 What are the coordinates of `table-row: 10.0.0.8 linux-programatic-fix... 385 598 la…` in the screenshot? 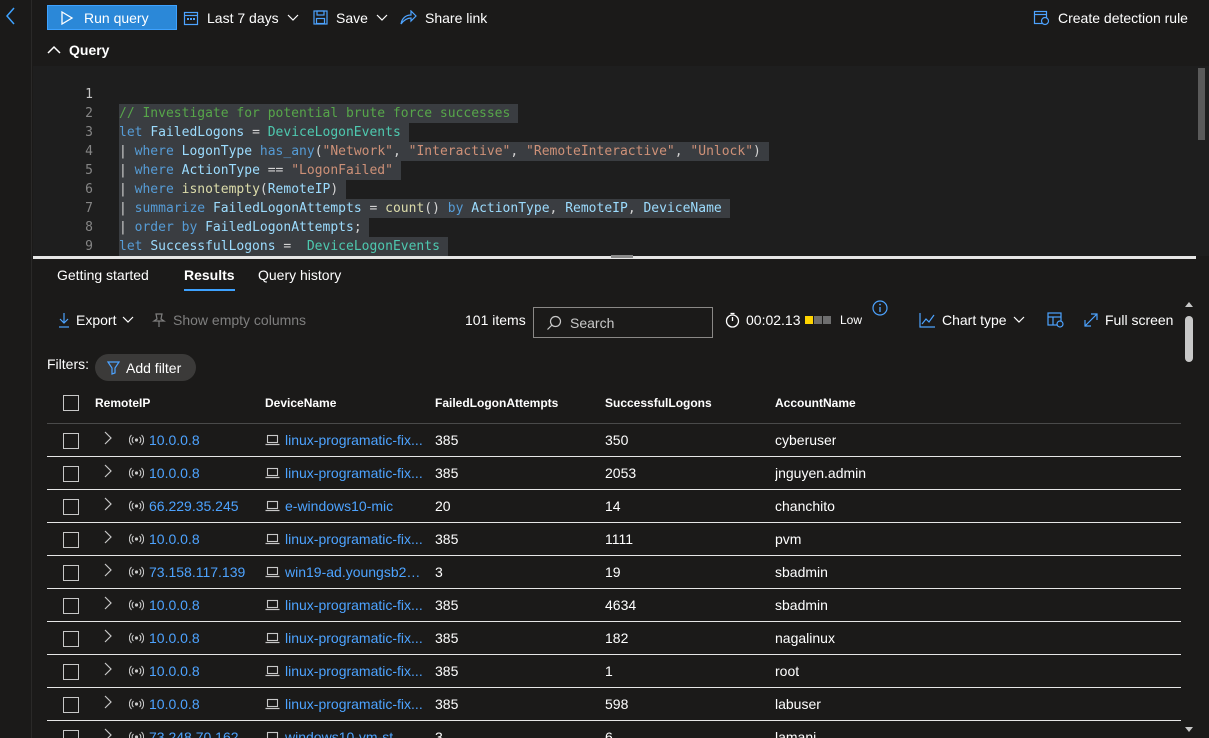 It's located at (614, 704).